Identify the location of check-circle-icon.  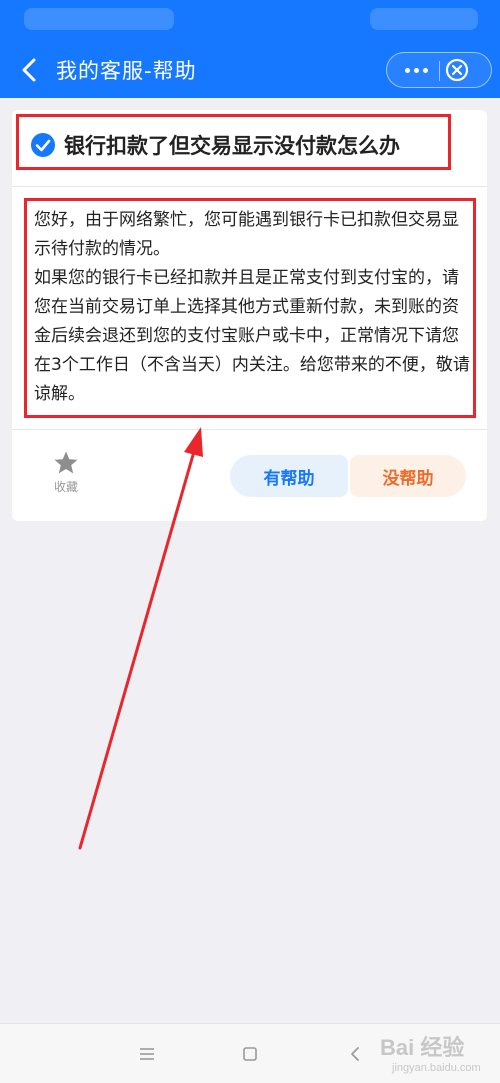
(43, 145).